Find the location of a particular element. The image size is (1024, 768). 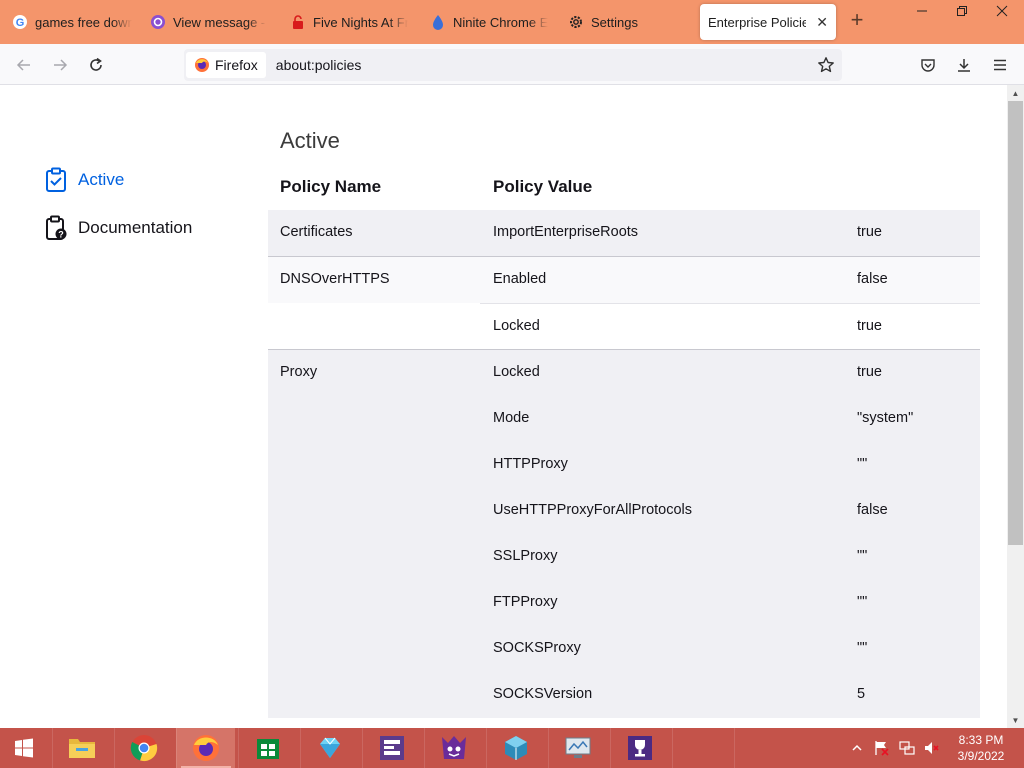

clipboard-check-icon is located at coordinates (56, 180).